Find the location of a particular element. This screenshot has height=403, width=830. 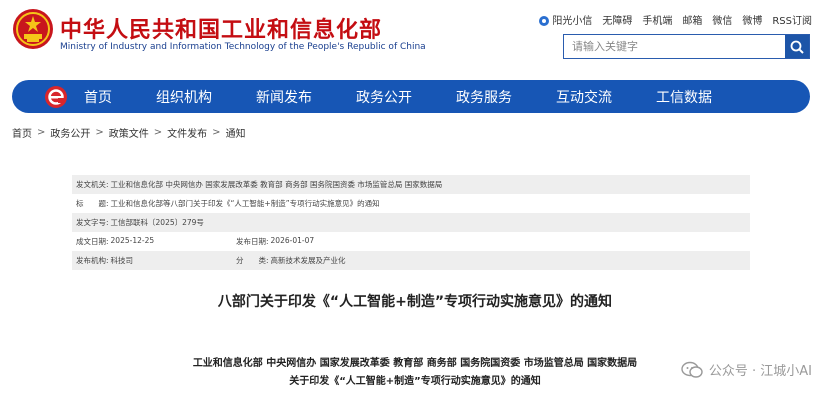

meta-cell-org: 发布机构: 科技司 is located at coordinates (156, 260).